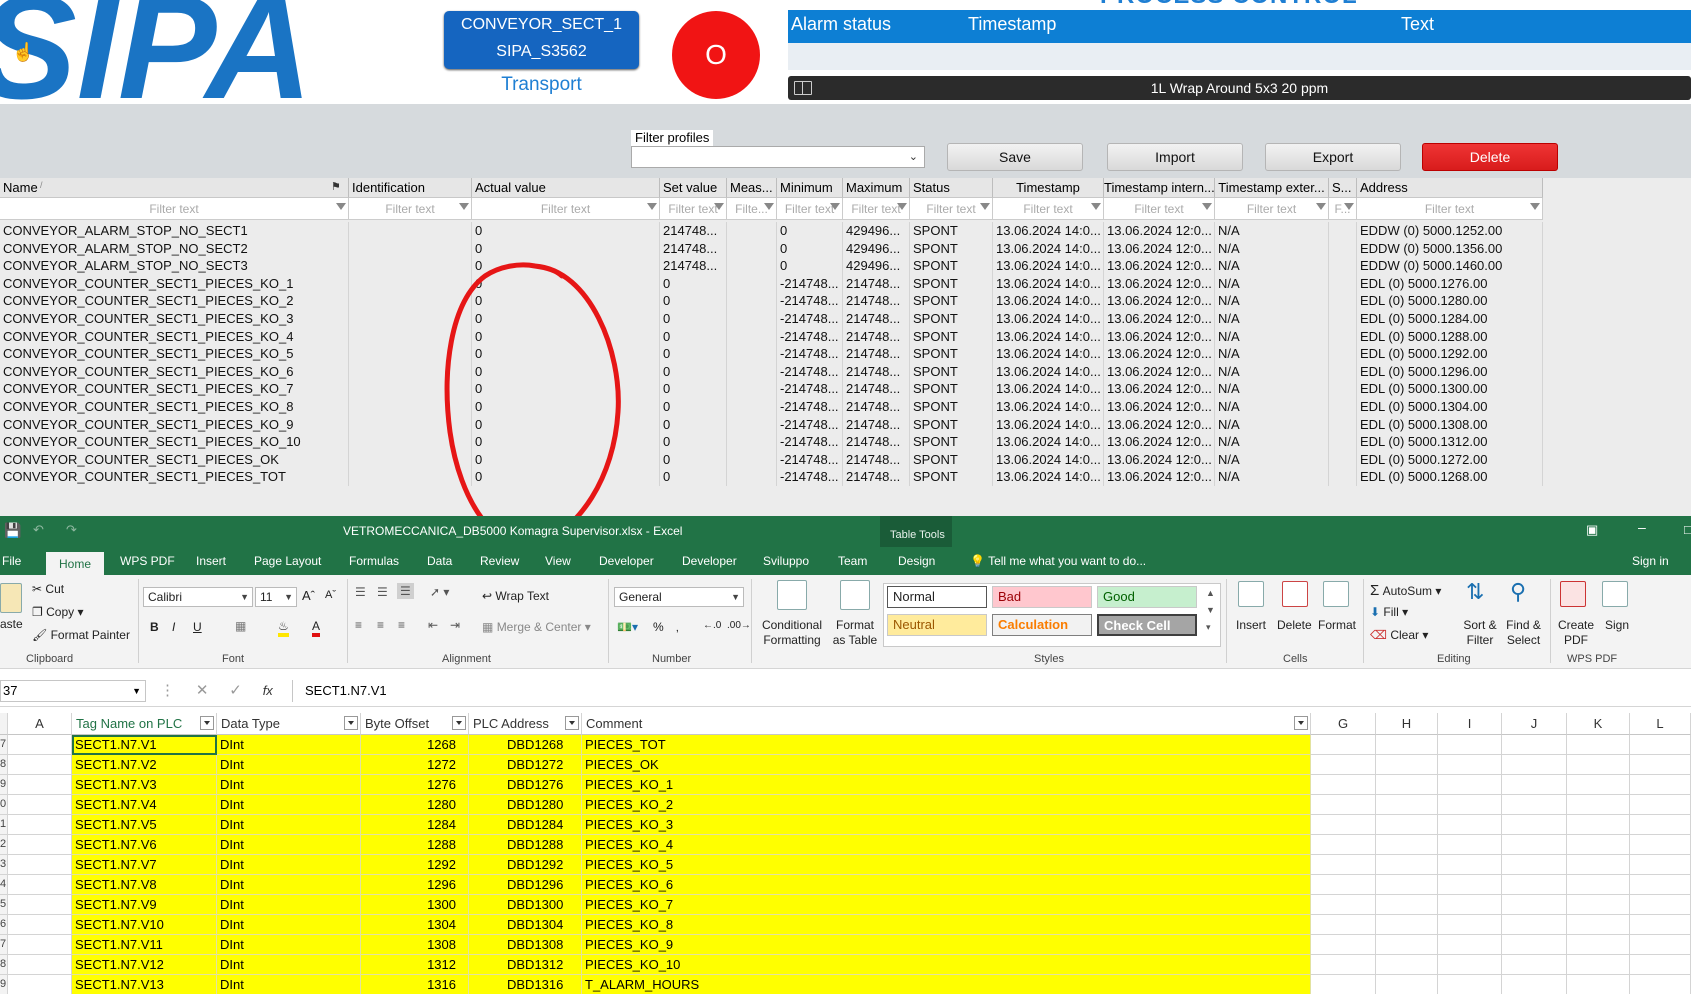 The width and height of the screenshot is (1691, 994). Describe the element at coordinates (845, 825) in the screenshot. I see `table-row: 1 SECT1.N7.V5 DInt 1284 DBD1284 PIECES_KO_3` at that location.